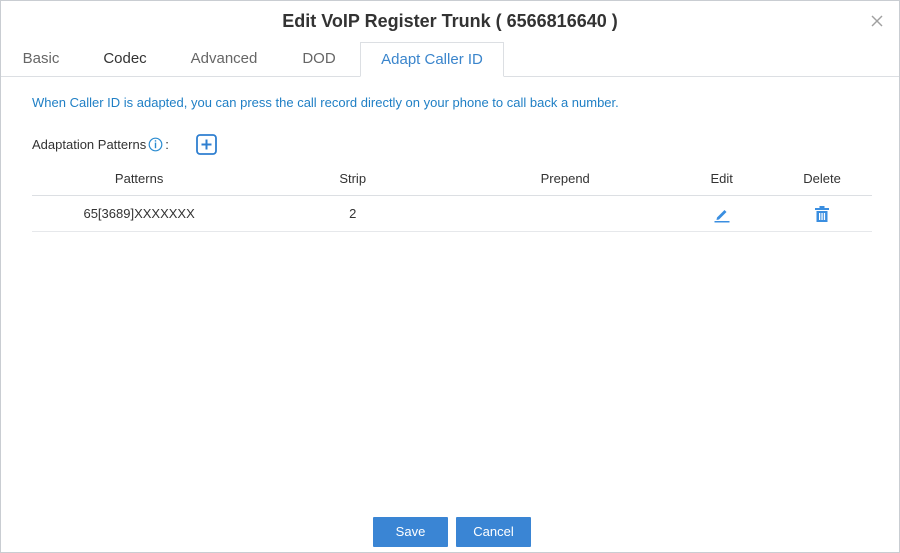 This screenshot has width=900, height=553. Describe the element at coordinates (125, 58) in the screenshot. I see `tab-codec: Codec` at that location.